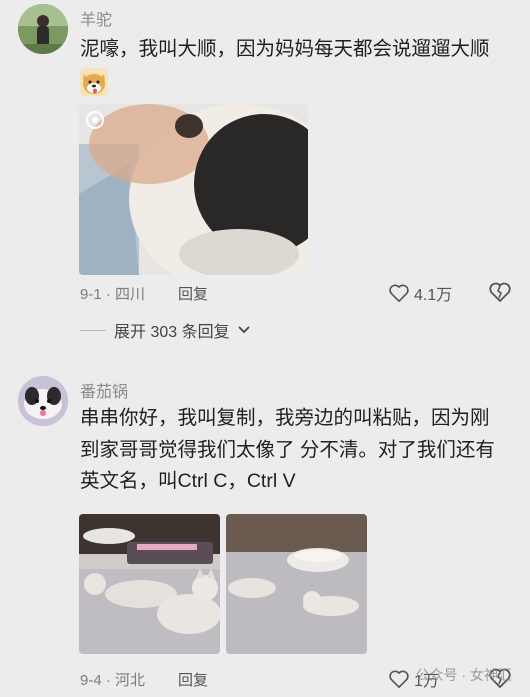  Describe the element at coordinates (93, 330) in the screenshot. I see `divider` at that location.